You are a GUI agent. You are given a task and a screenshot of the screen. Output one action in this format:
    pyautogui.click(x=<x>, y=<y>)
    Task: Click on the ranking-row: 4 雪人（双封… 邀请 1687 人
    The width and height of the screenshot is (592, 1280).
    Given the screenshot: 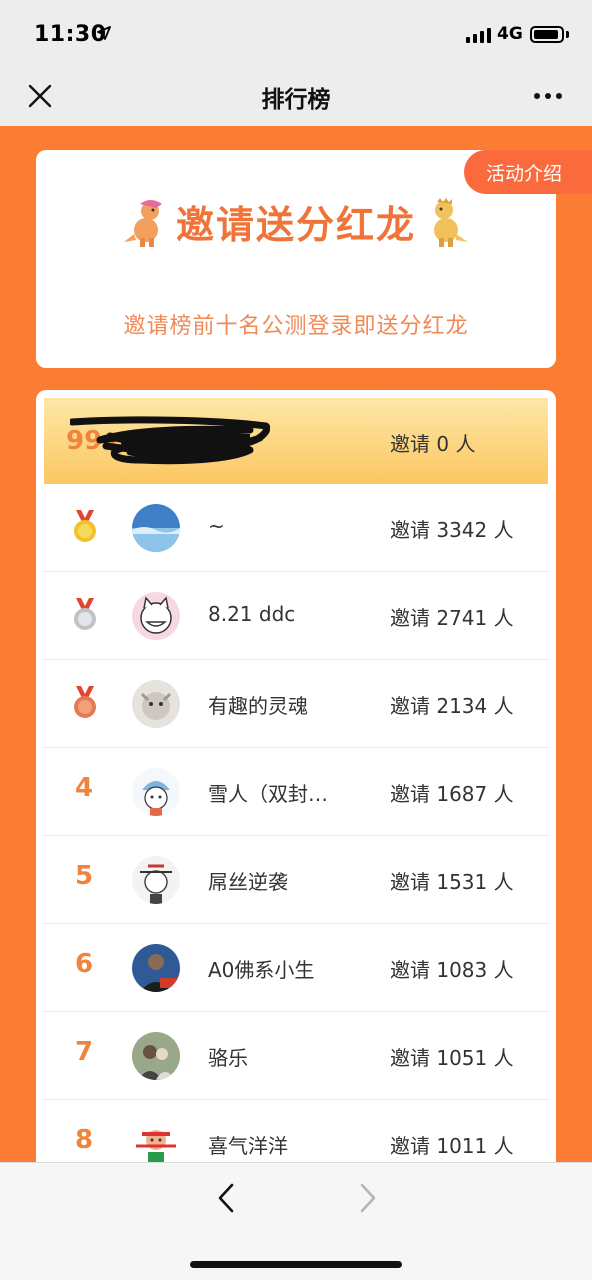 What is the action you would take?
    pyautogui.click(x=296, y=792)
    